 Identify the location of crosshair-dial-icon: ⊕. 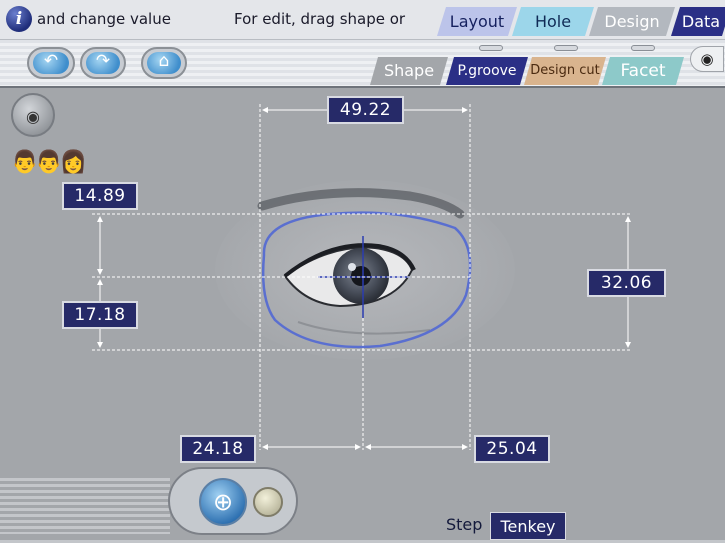
(223, 502).